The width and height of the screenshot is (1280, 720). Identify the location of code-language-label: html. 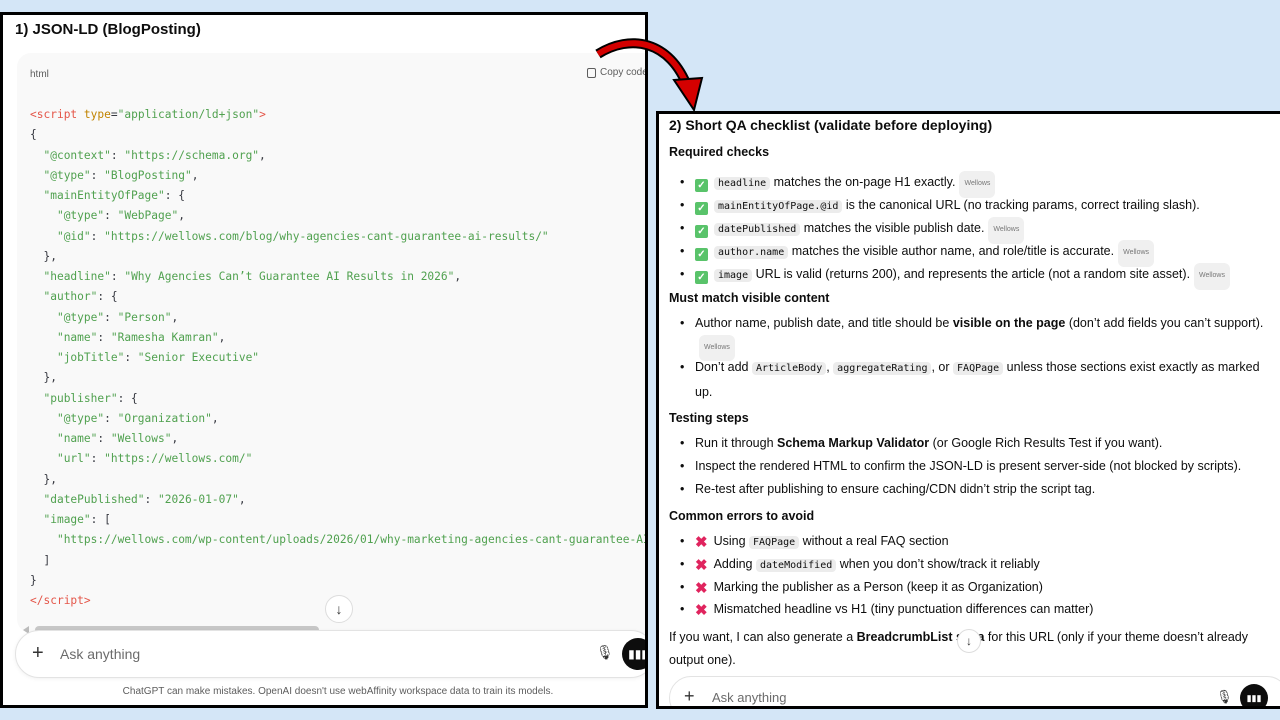
(39, 74).